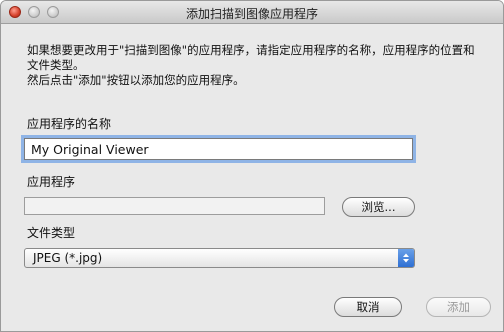 The height and width of the screenshot is (332, 504). What do you see at coordinates (136, 80) in the screenshot?
I see `instructions-line-2: 然后点击"添加"按钮以添加您的应用程序。` at bounding box center [136, 80].